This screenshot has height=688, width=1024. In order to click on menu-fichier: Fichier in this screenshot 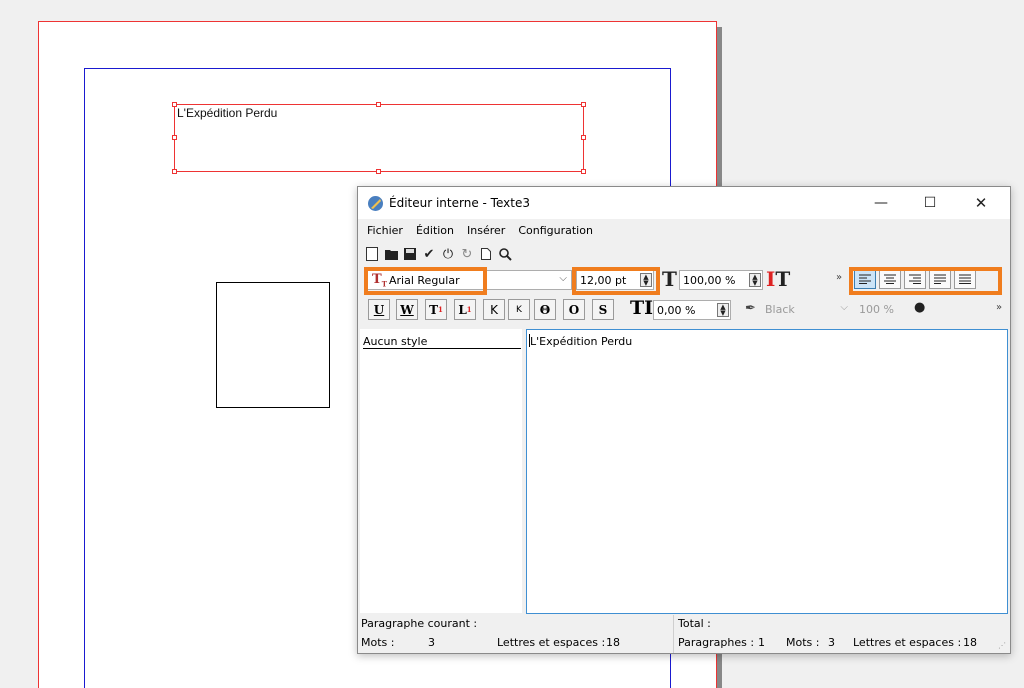, I will do `click(385, 230)`.